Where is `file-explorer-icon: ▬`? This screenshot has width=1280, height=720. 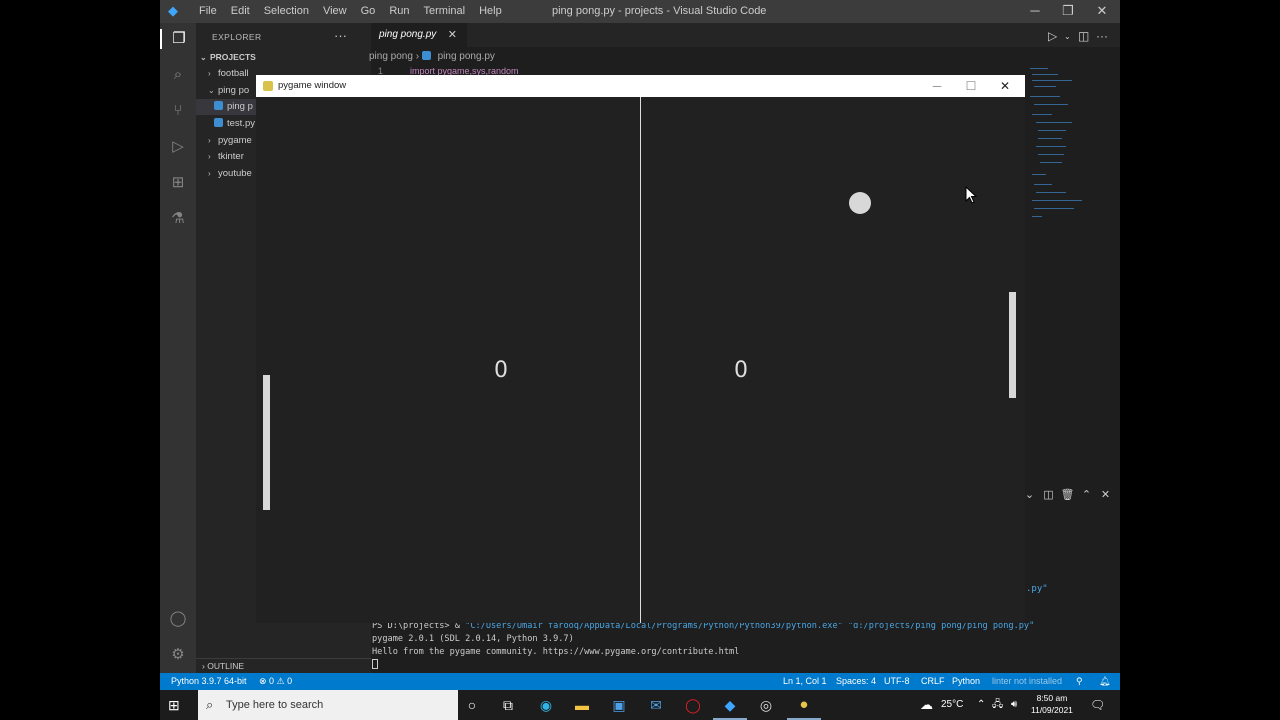
file-explorer-icon: ▬ is located at coordinates (582, 705).